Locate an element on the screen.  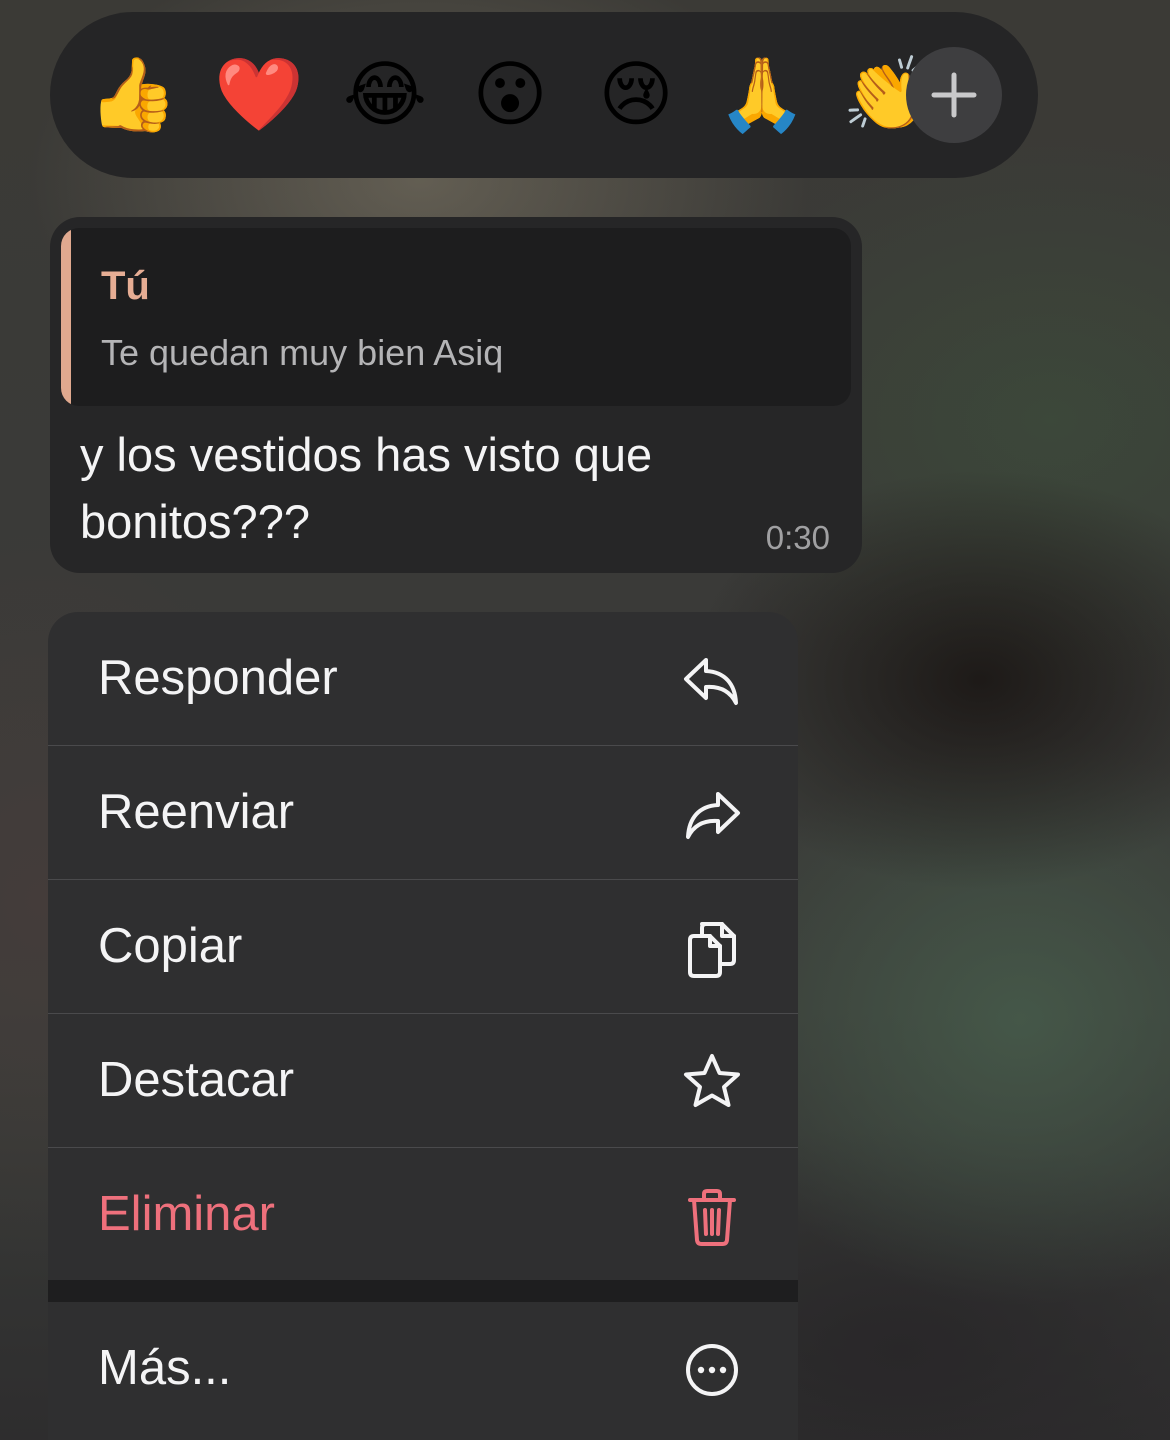
plus-icon is located at coordinates (954, 95).